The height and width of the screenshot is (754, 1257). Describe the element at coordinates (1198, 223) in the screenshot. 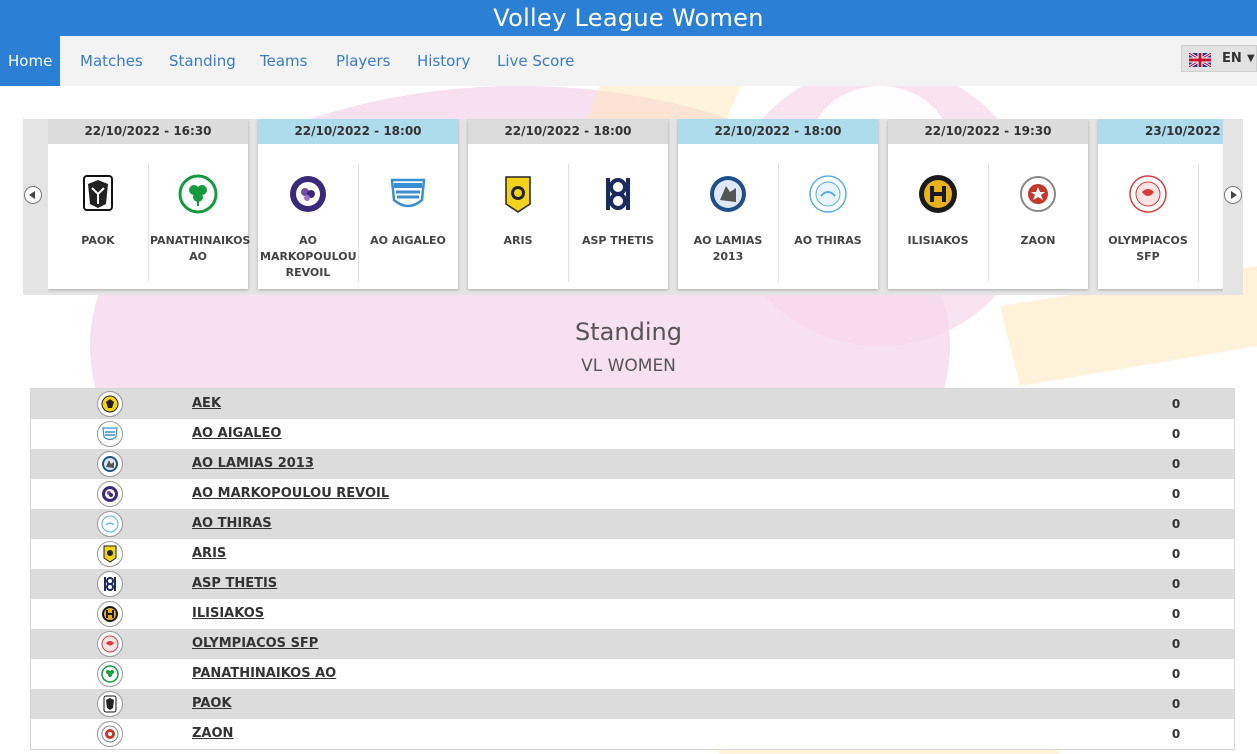

I see `card-divider` at that location.